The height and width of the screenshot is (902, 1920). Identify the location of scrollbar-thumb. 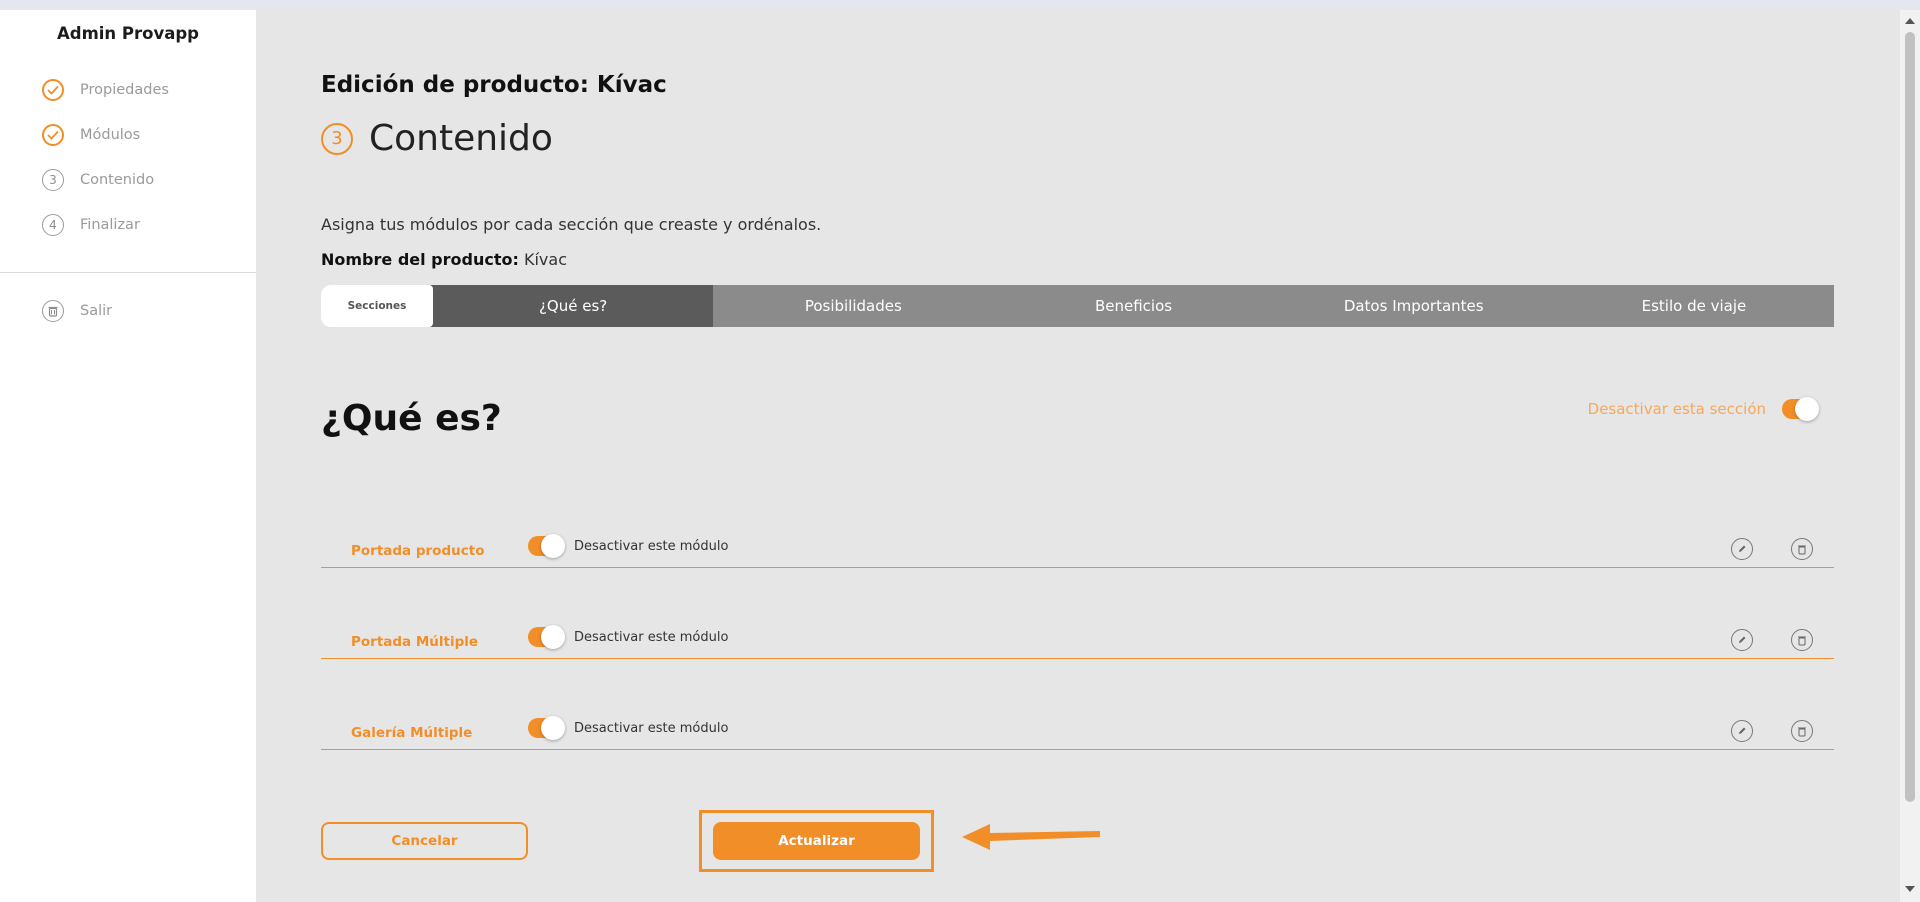
(1910, 417).